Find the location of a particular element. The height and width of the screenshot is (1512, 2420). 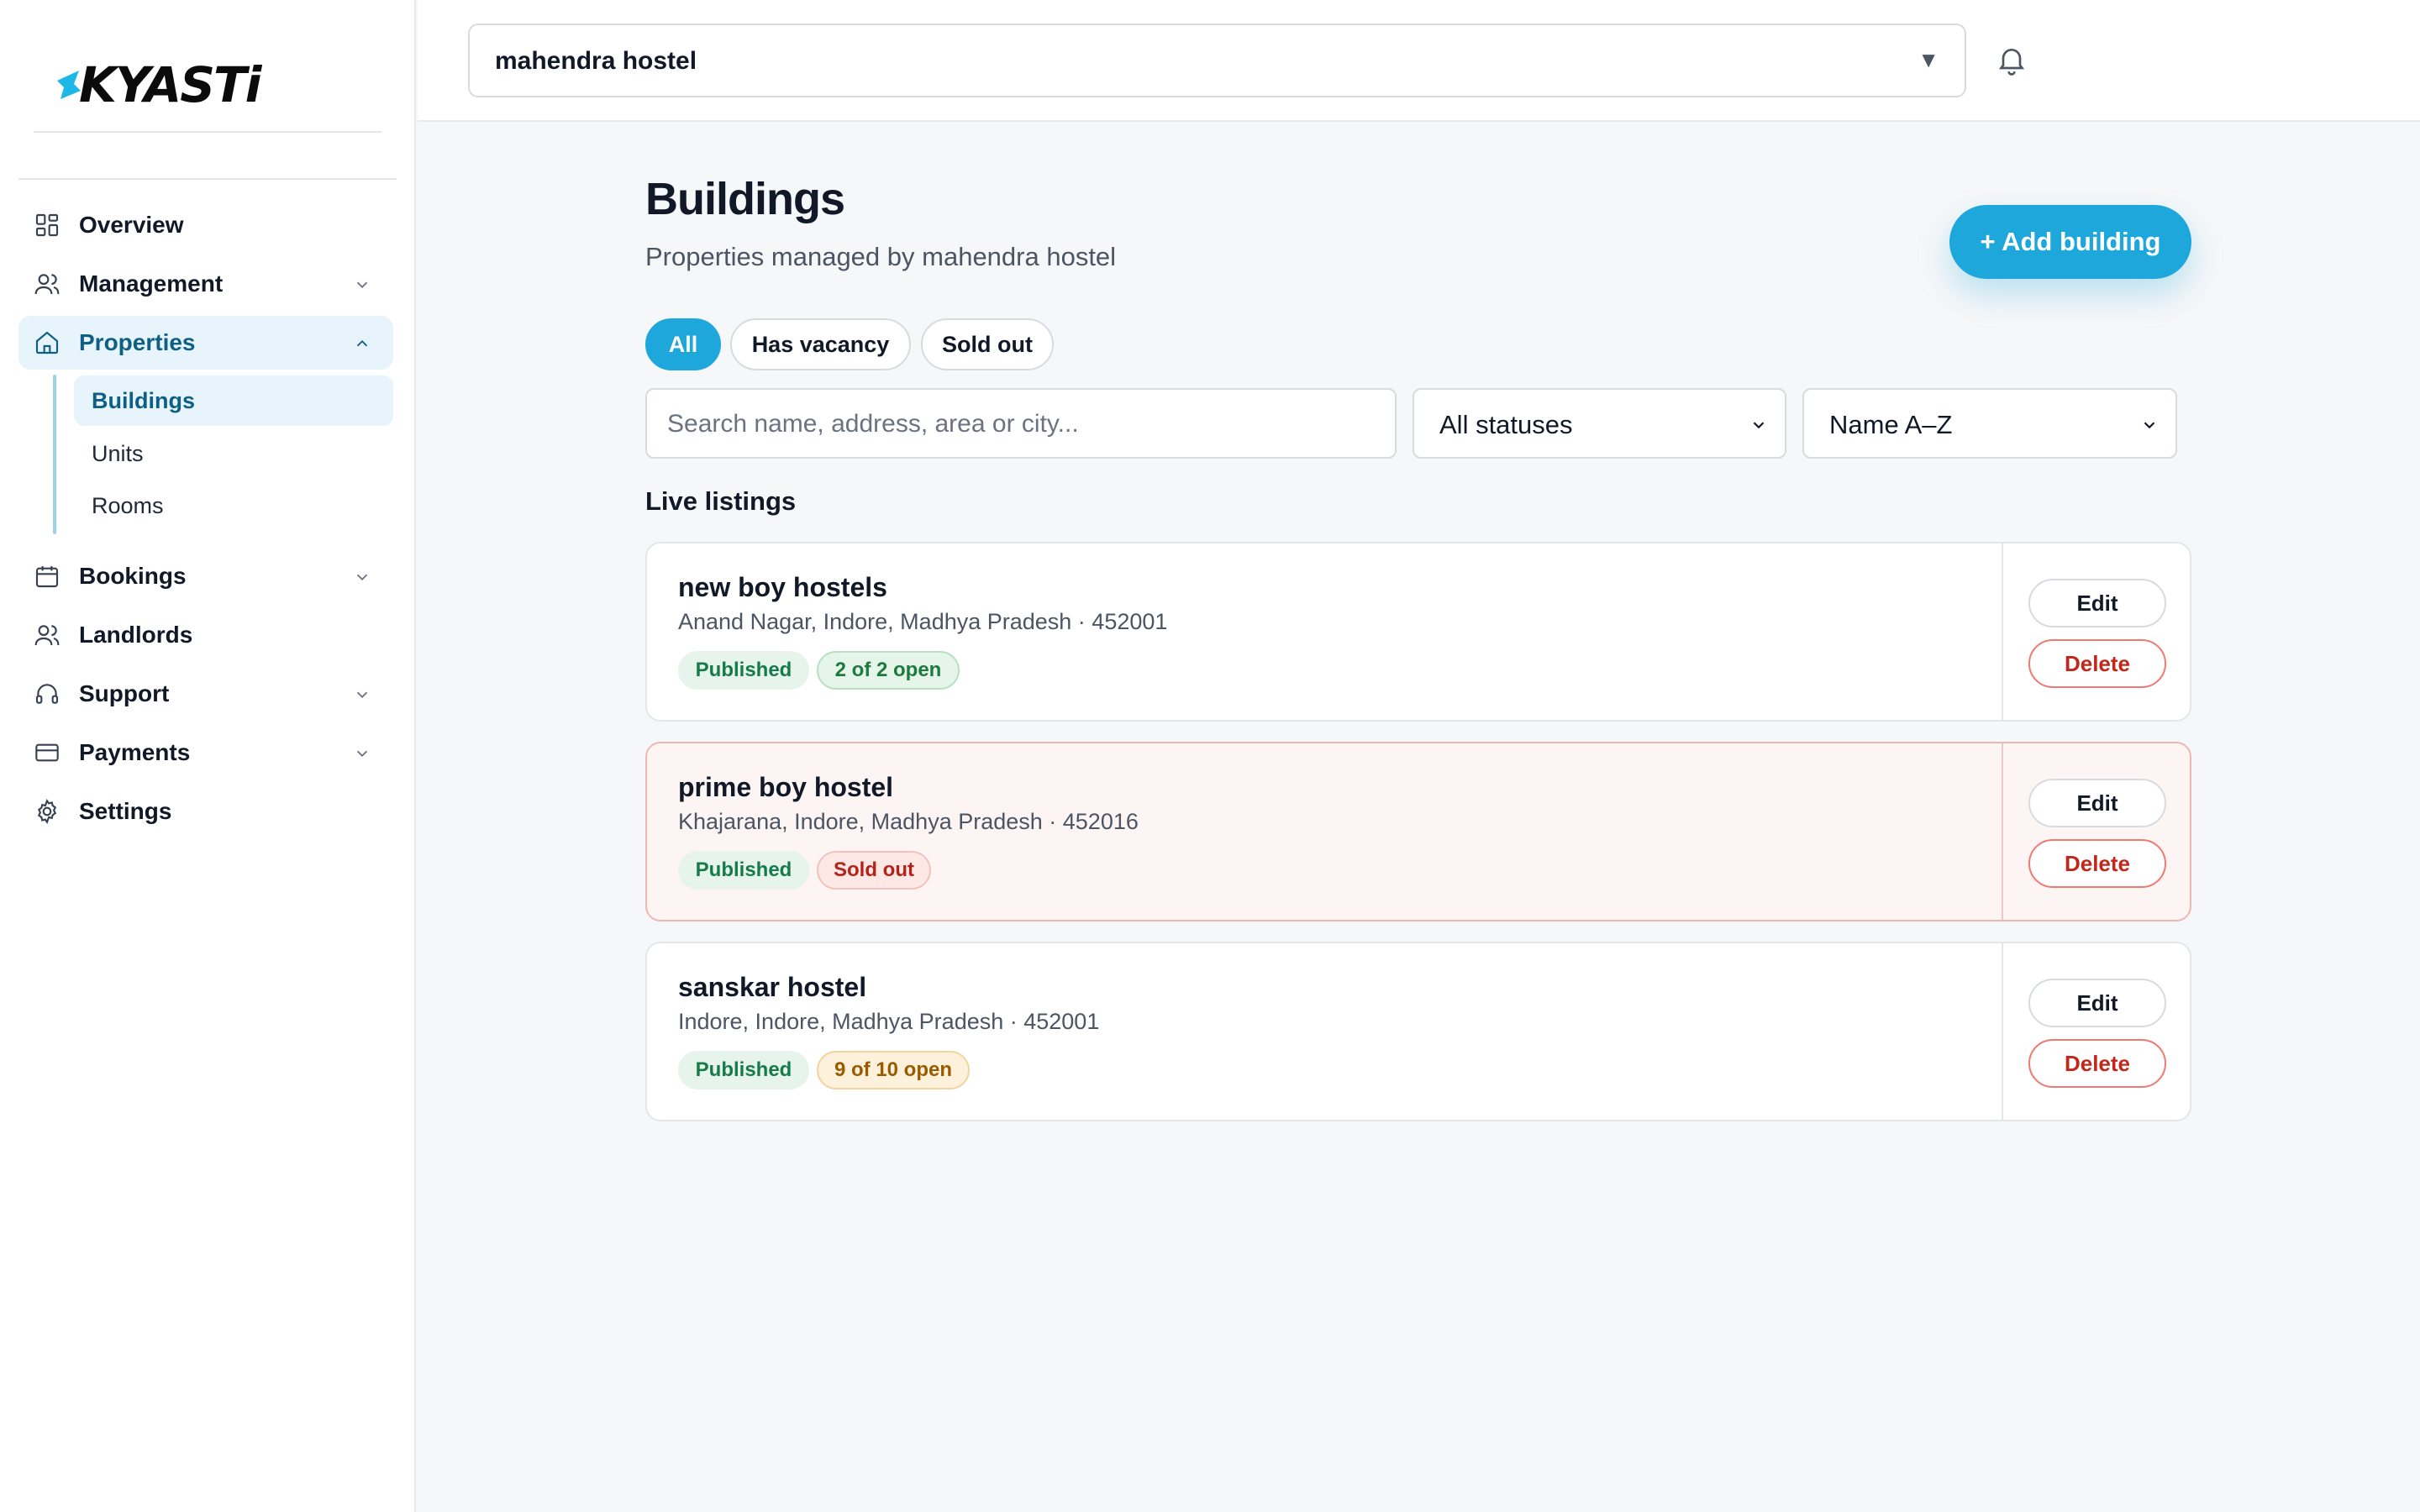

status-filter-select: All statuses is located at coordinates (1599, 423).